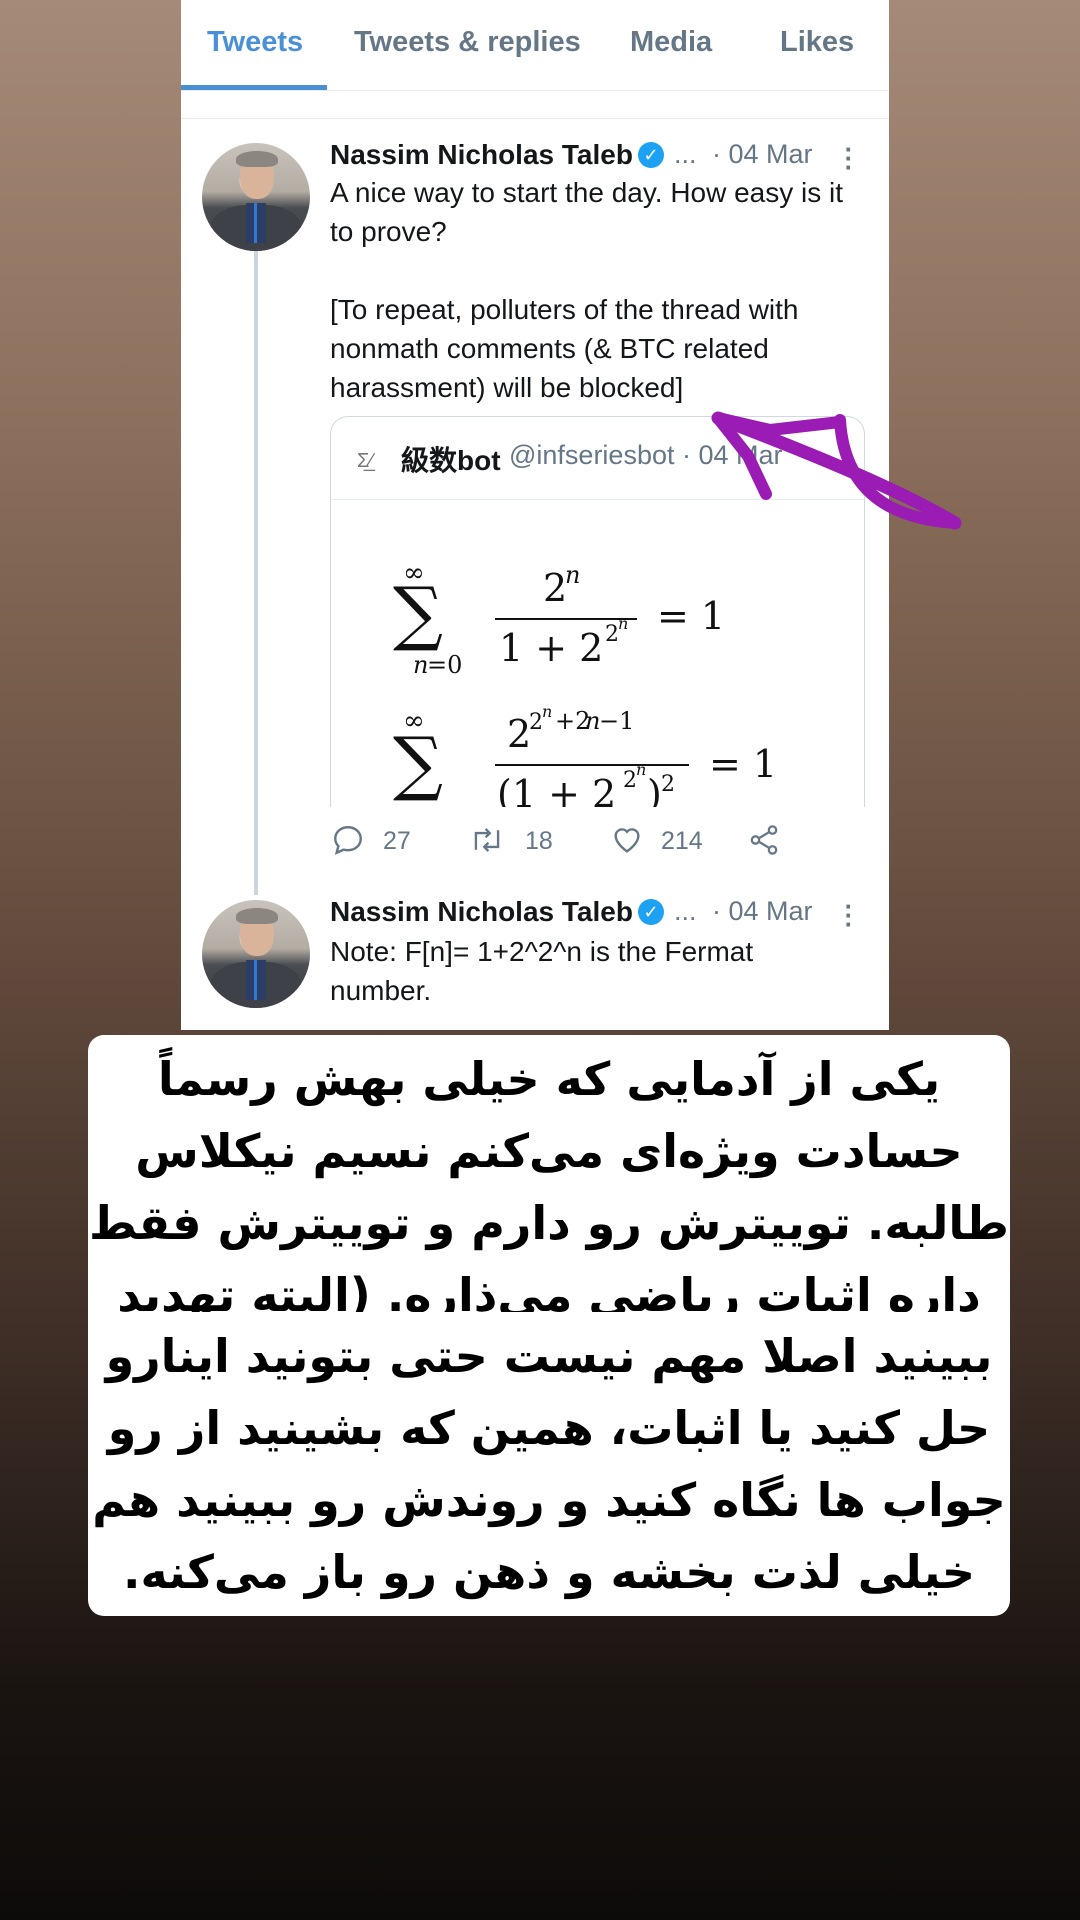 Image resolution: width=1080 pixels, height=1920 pixels. I want to click on reply-count: 27, so click(397, 841).